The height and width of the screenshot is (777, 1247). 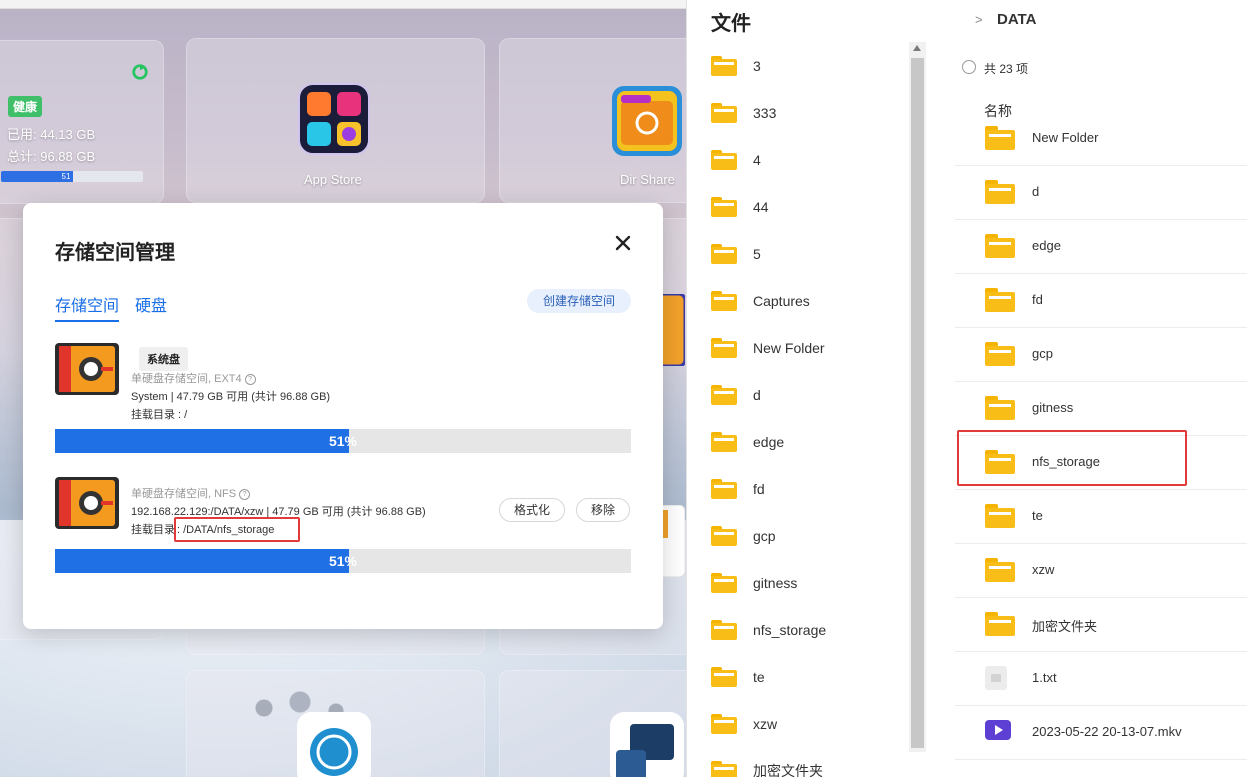 I want to click on volume-usage-label: 51%, so click(x=343, y=561).